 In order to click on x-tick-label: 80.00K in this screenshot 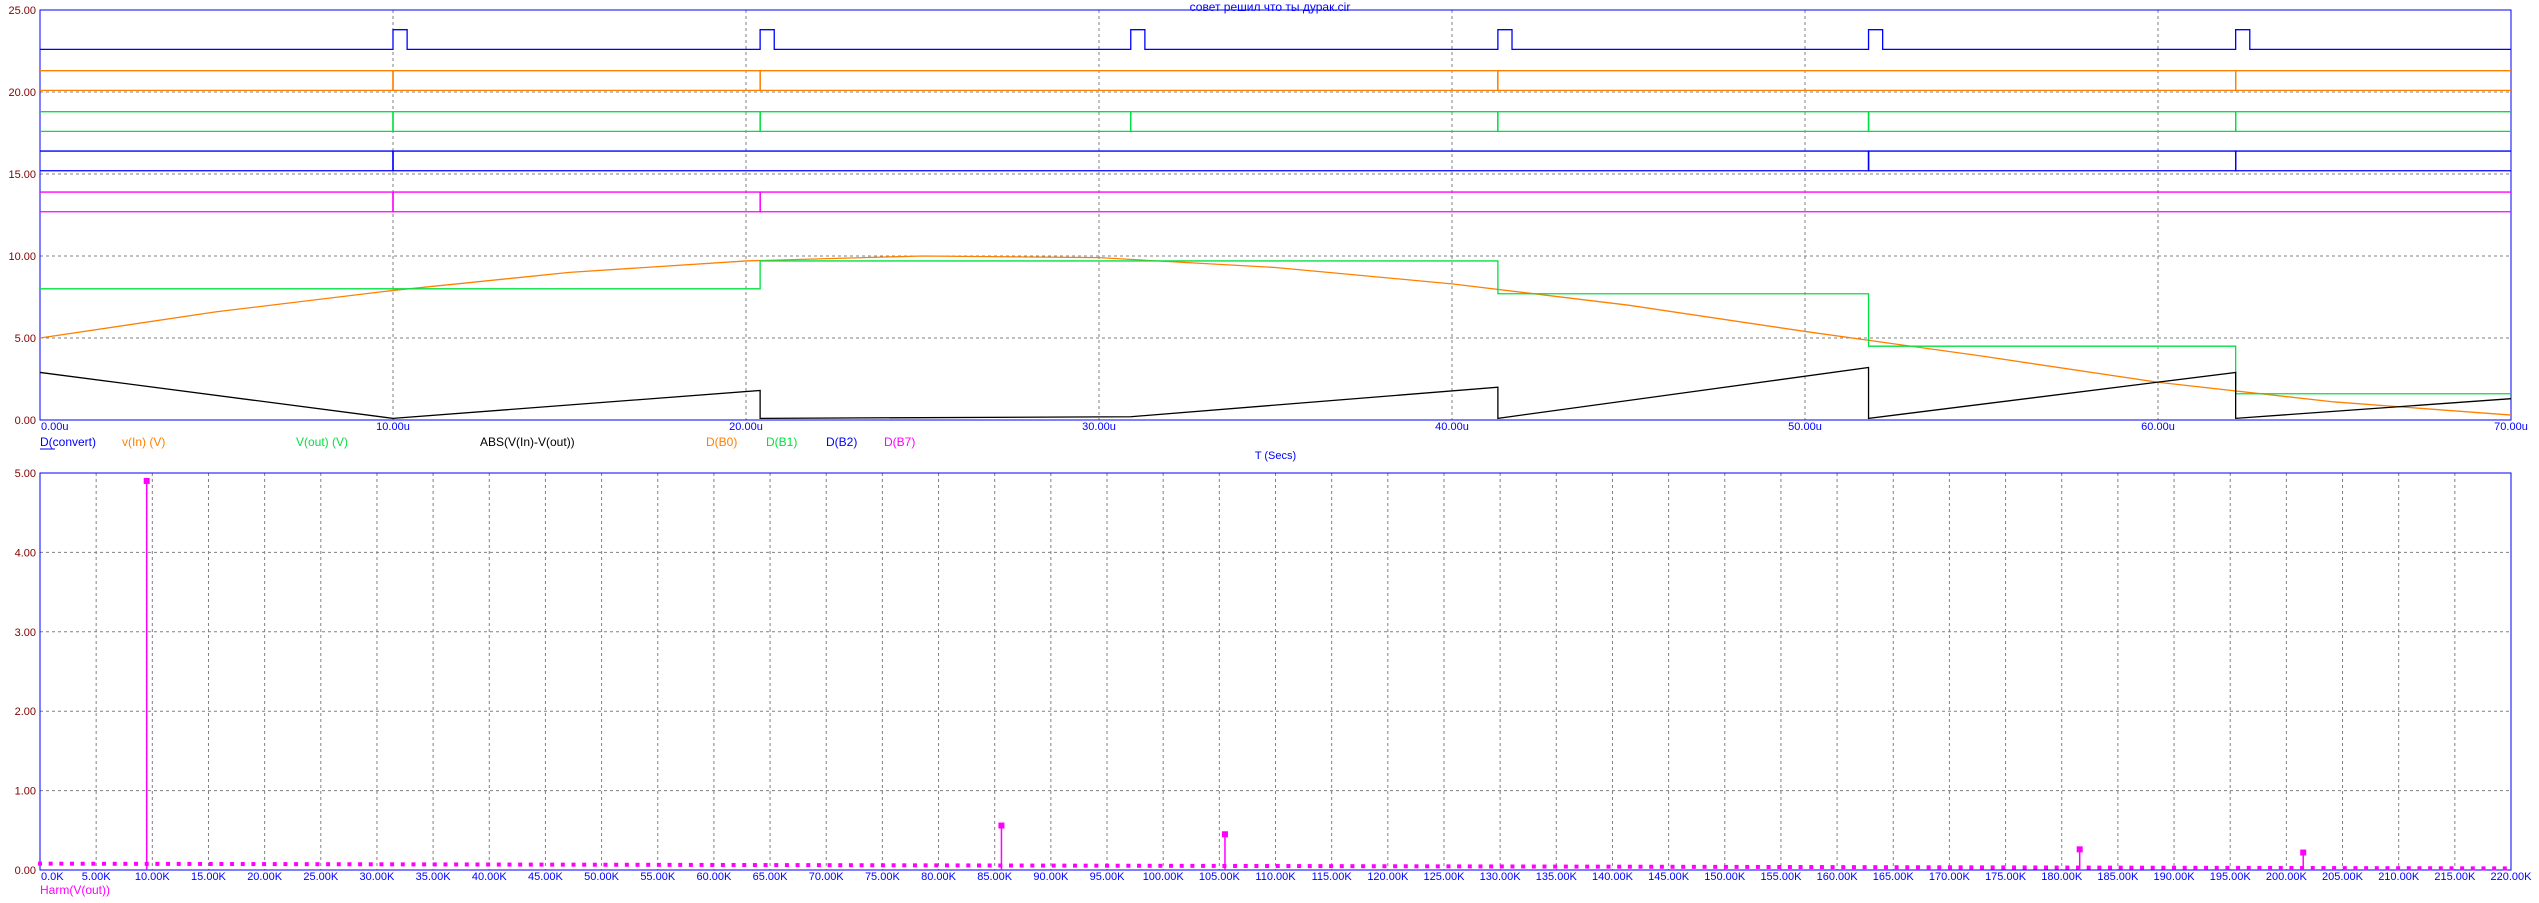, I will do `click(939, 877)`.